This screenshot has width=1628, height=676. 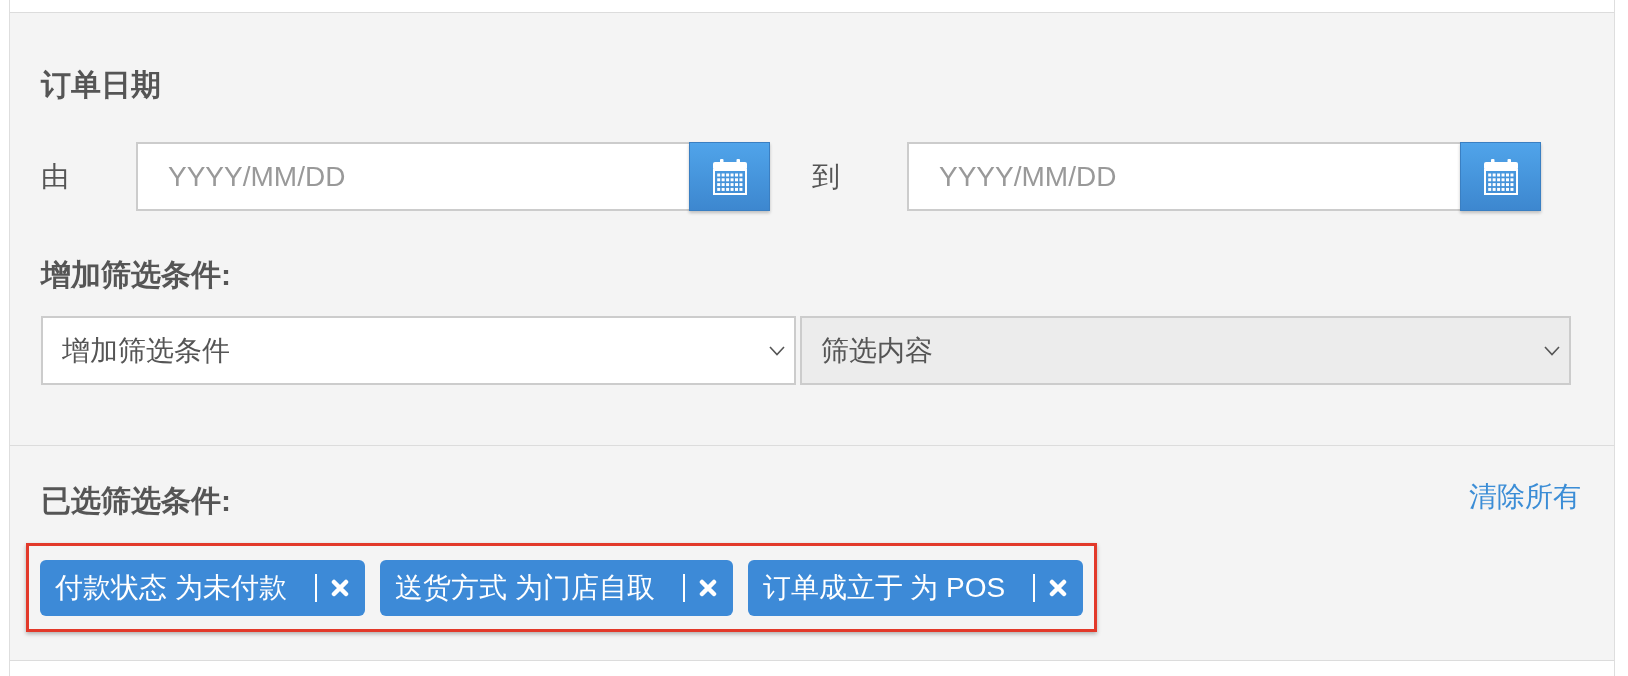 I want to click on clear-all-link: 清除所有, so click(x=1525, y=497).